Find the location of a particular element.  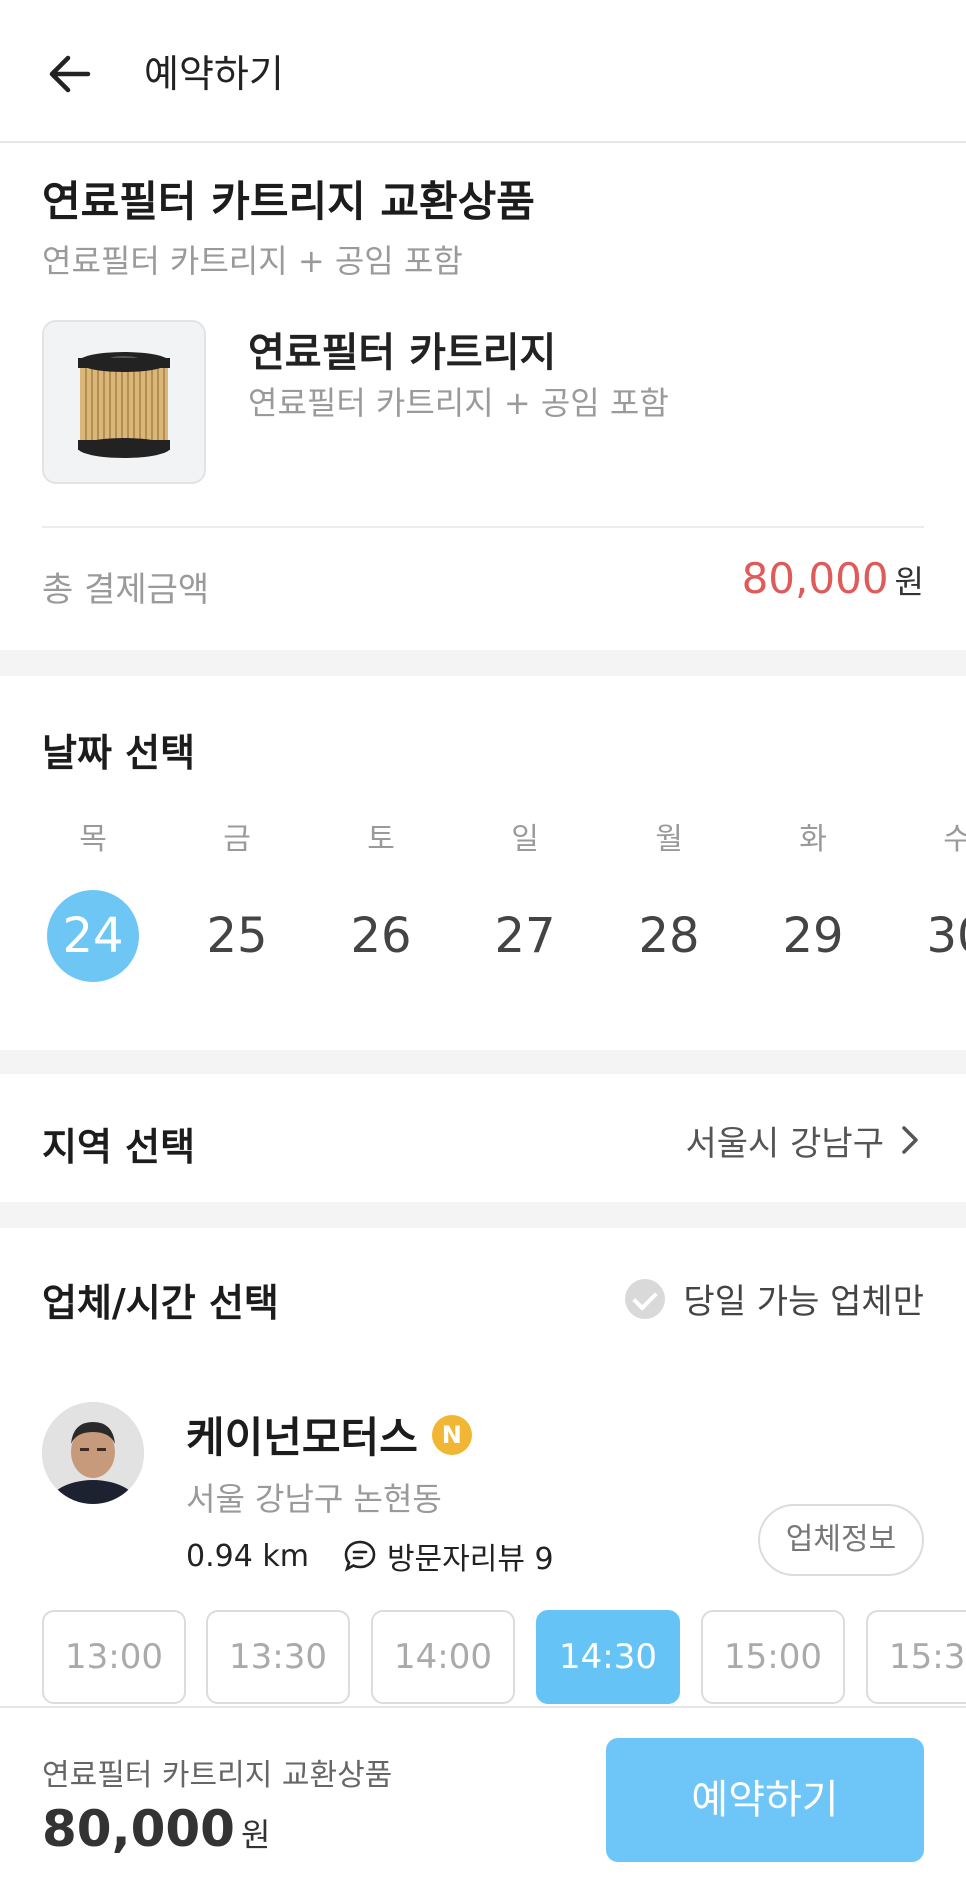

total-price-value: 80,000 is located at coordinates (815, 578).